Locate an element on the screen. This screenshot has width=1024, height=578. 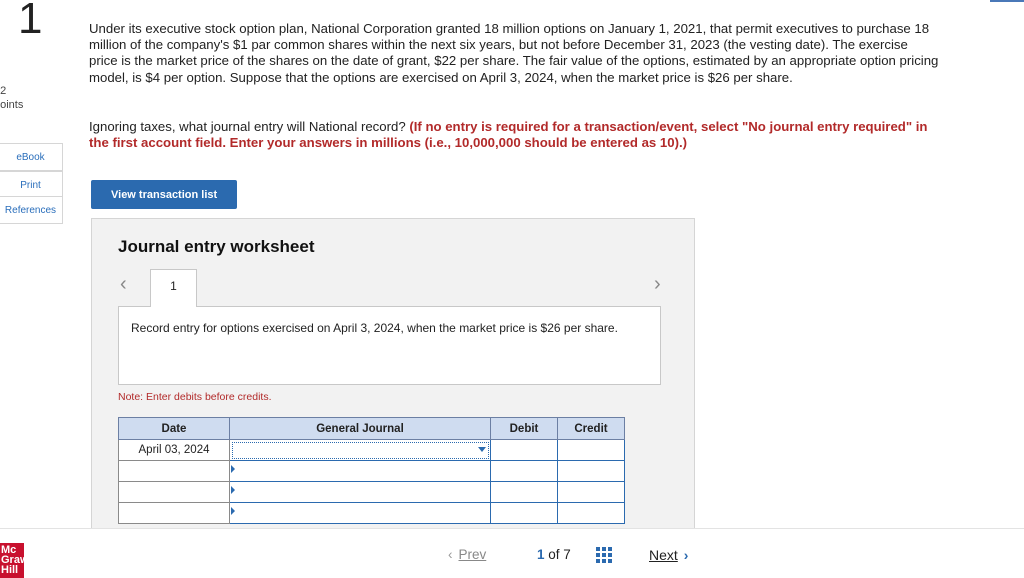
print-button: Print is located at coordinates (31, 185).